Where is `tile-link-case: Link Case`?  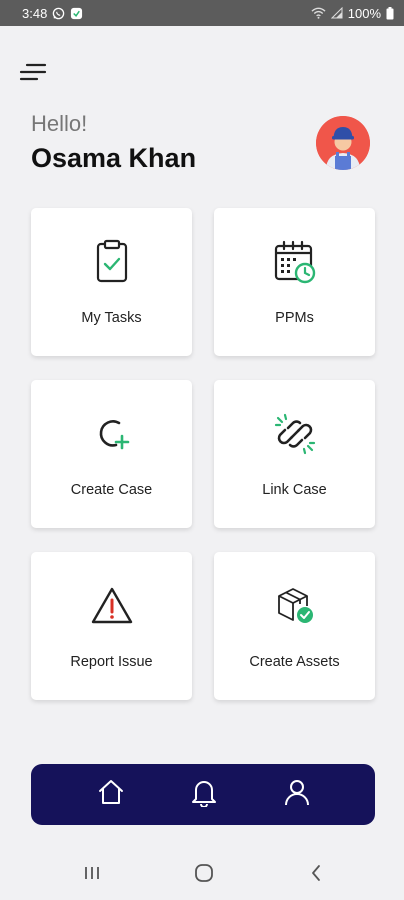
tile-link-case: Link Case is located at coordinates (294, 454).